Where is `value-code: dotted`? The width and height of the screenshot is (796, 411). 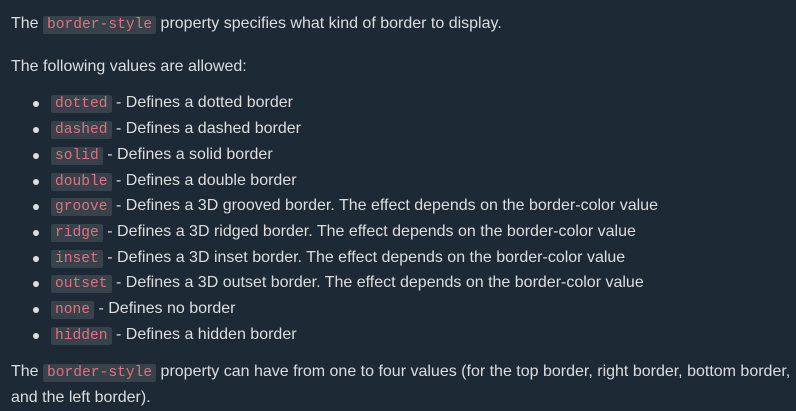 value-code: dotted is located at coordinates (81, 104).